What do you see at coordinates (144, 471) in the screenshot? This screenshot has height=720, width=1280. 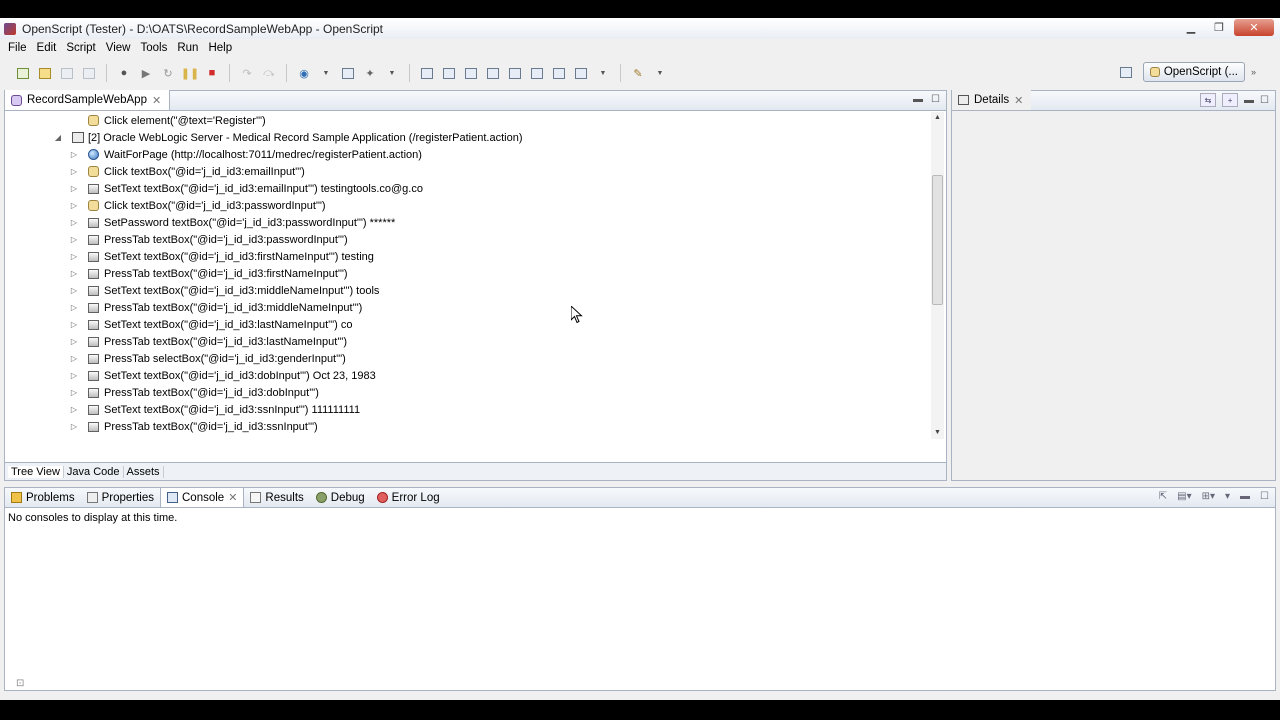 I see `tab-assets: Assets` at bounding box center [144, 471].